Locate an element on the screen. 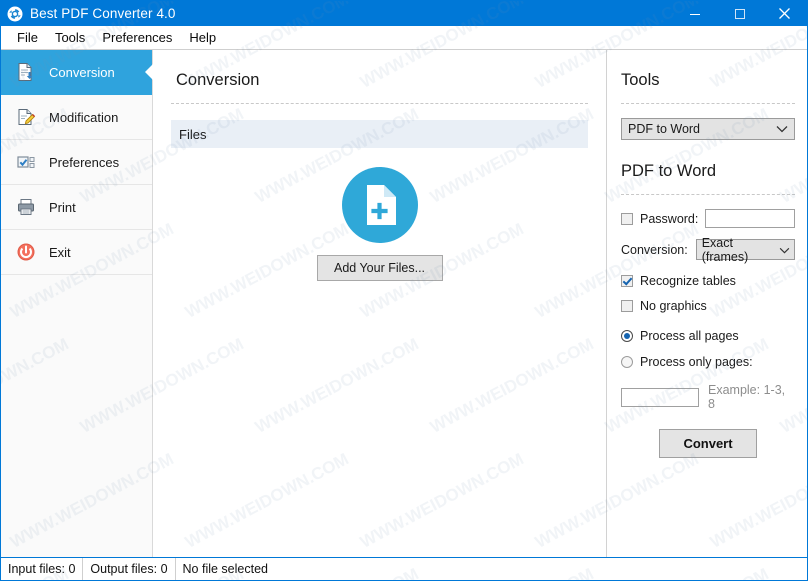  sidebar-item-exit: Exit is located at coordinates (76, 252).